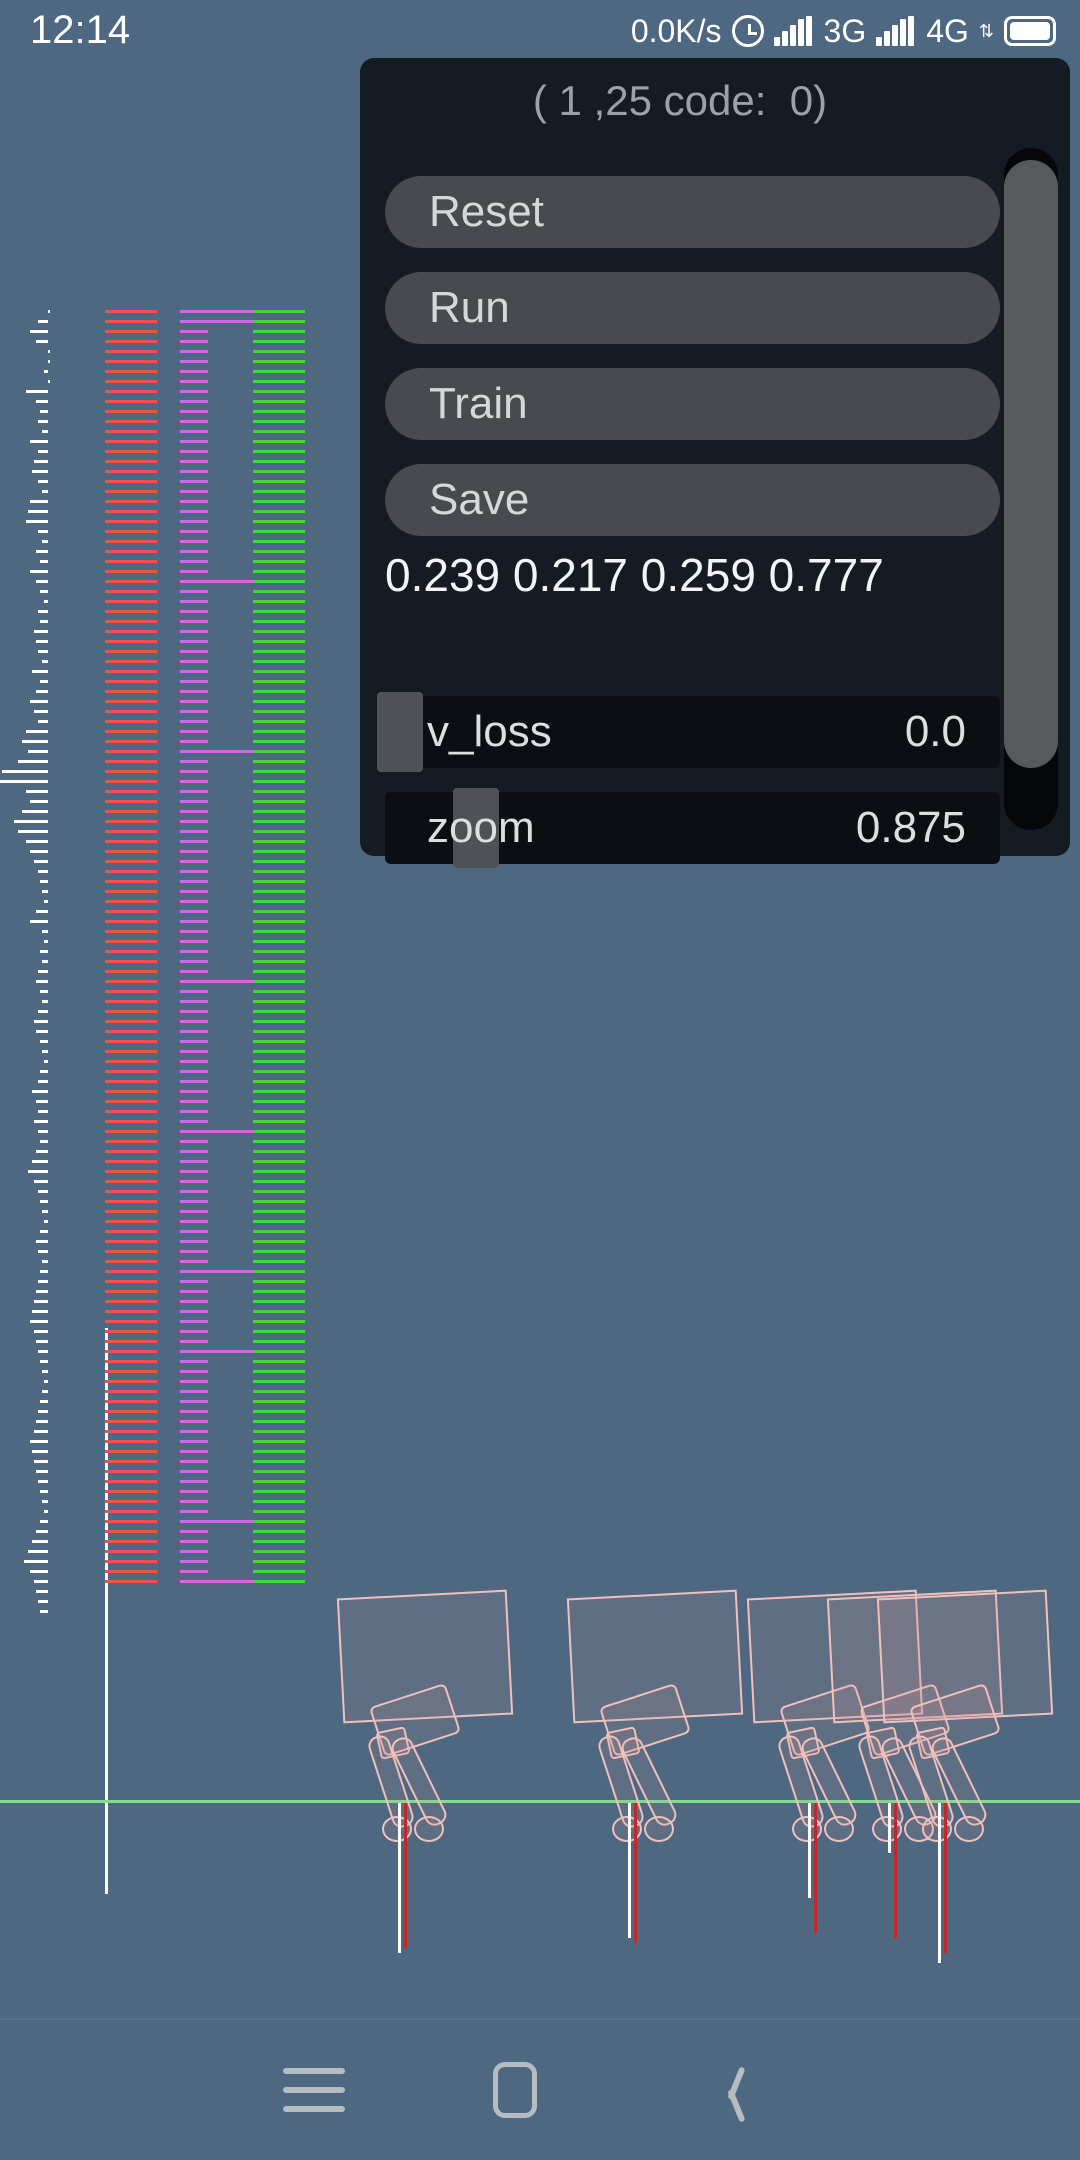  What do you see at coordinates (809, 1850) in the screenshot?
I see `sensor-line-white` at bounding box center [809, 1850].